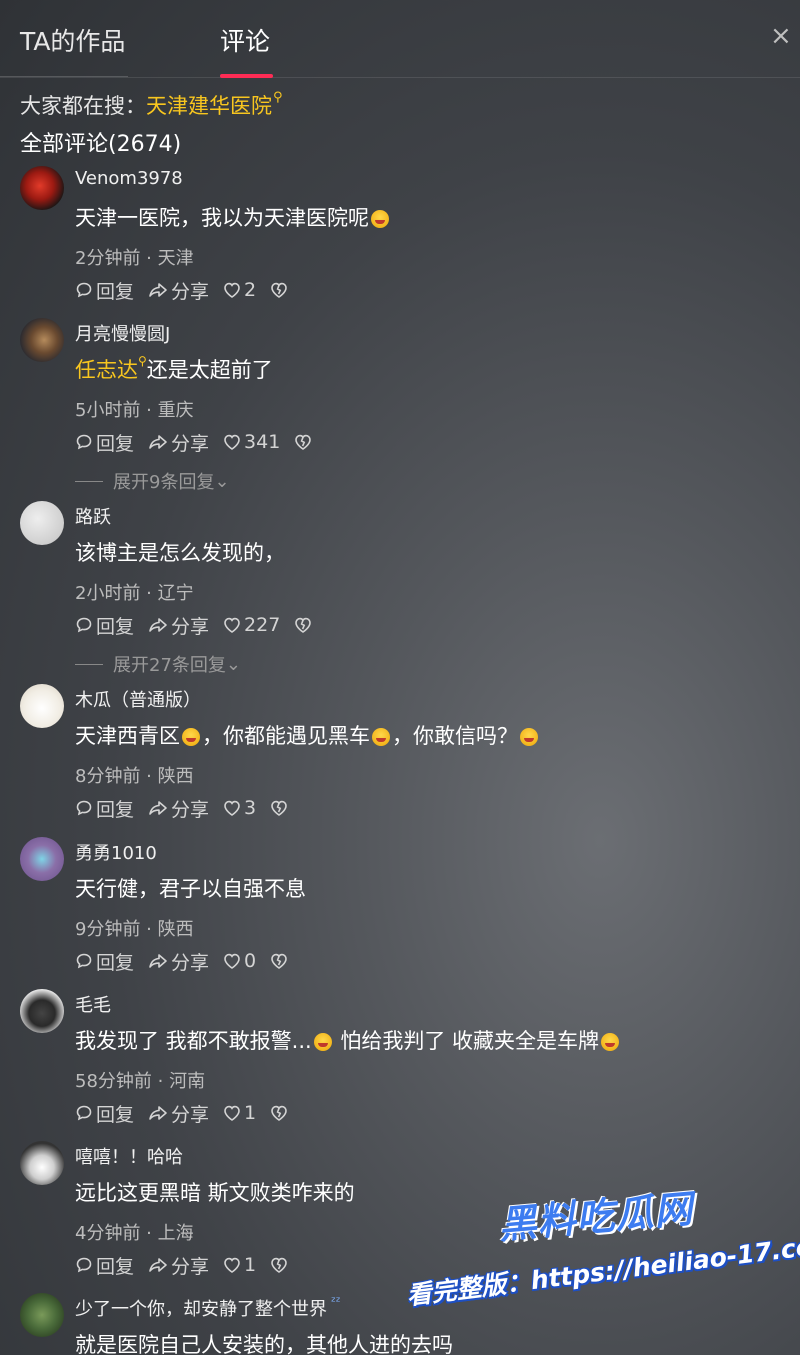 This screenshot has height=1355, width=800. I want to click on tab-divider, so click(64, 76).